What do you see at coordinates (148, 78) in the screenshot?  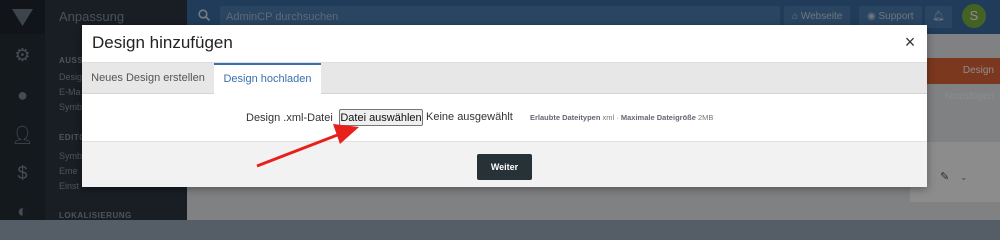 I see `tab-create-design: Neues Design erstellen` at bounding box center [148, 78].